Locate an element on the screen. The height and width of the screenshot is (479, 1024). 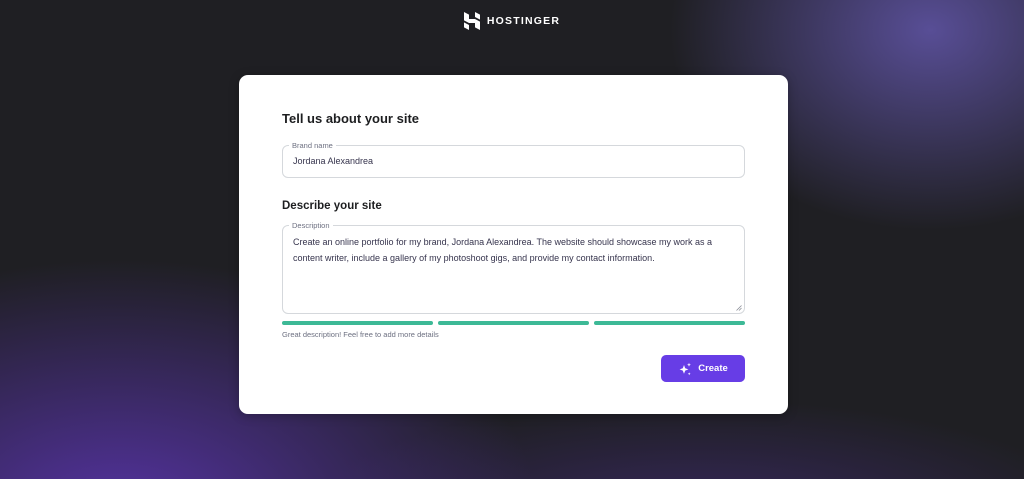
brand-name-input: Jordana Alexandrea is located at coordinates (333, 161).